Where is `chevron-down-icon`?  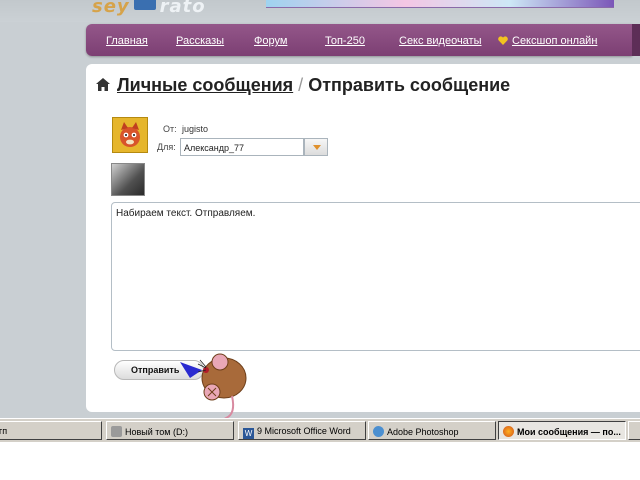
chevron-down-icon is located at coordinates (317, 147).